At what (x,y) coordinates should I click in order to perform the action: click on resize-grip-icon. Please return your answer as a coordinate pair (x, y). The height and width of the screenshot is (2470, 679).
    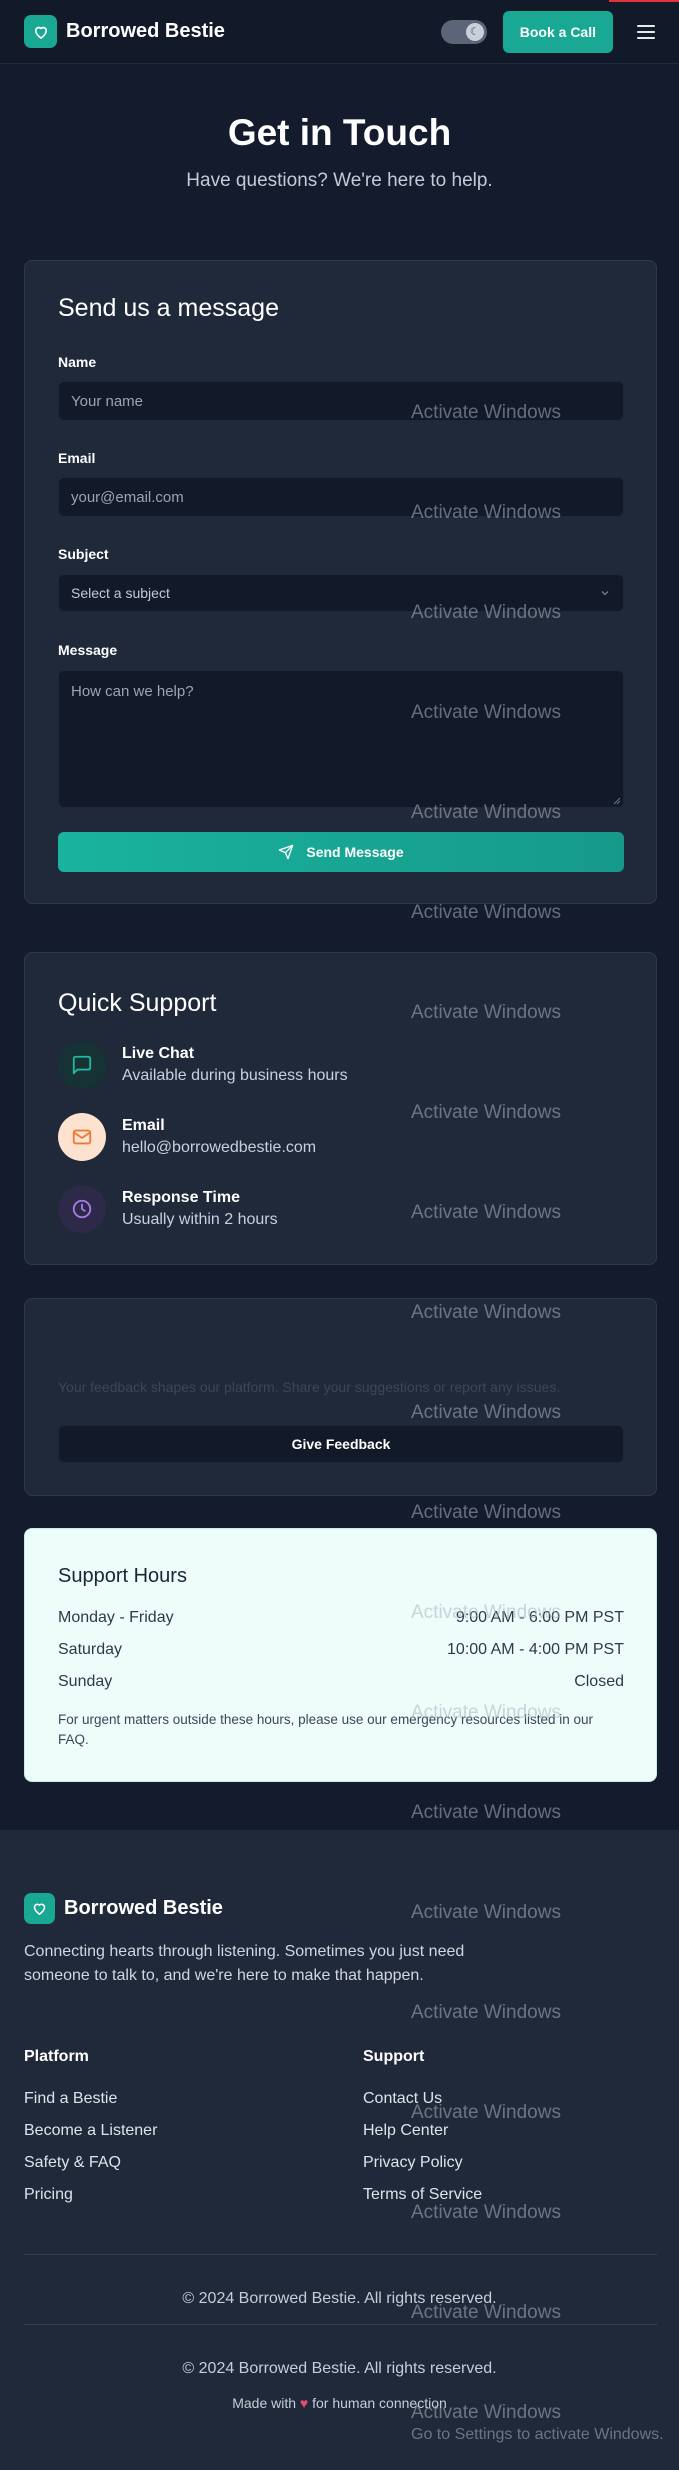
    Looking at the image, I should click on (617, 801).